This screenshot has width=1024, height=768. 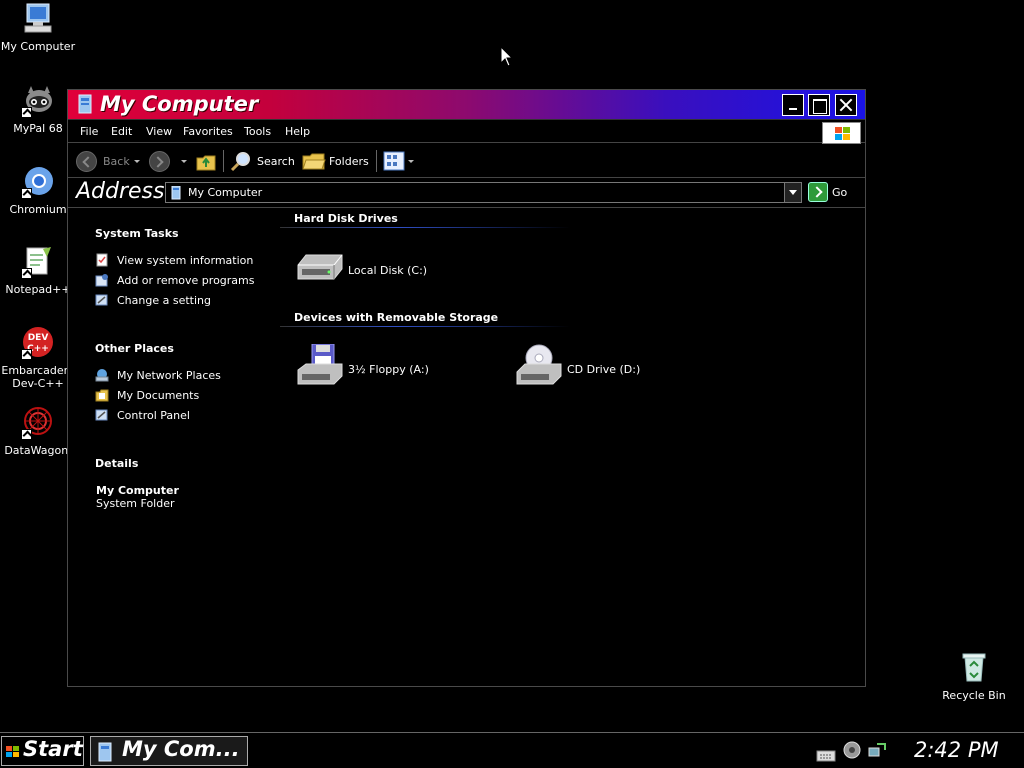 I want to click on back-button-label: Back, so click(x=116, y=161).